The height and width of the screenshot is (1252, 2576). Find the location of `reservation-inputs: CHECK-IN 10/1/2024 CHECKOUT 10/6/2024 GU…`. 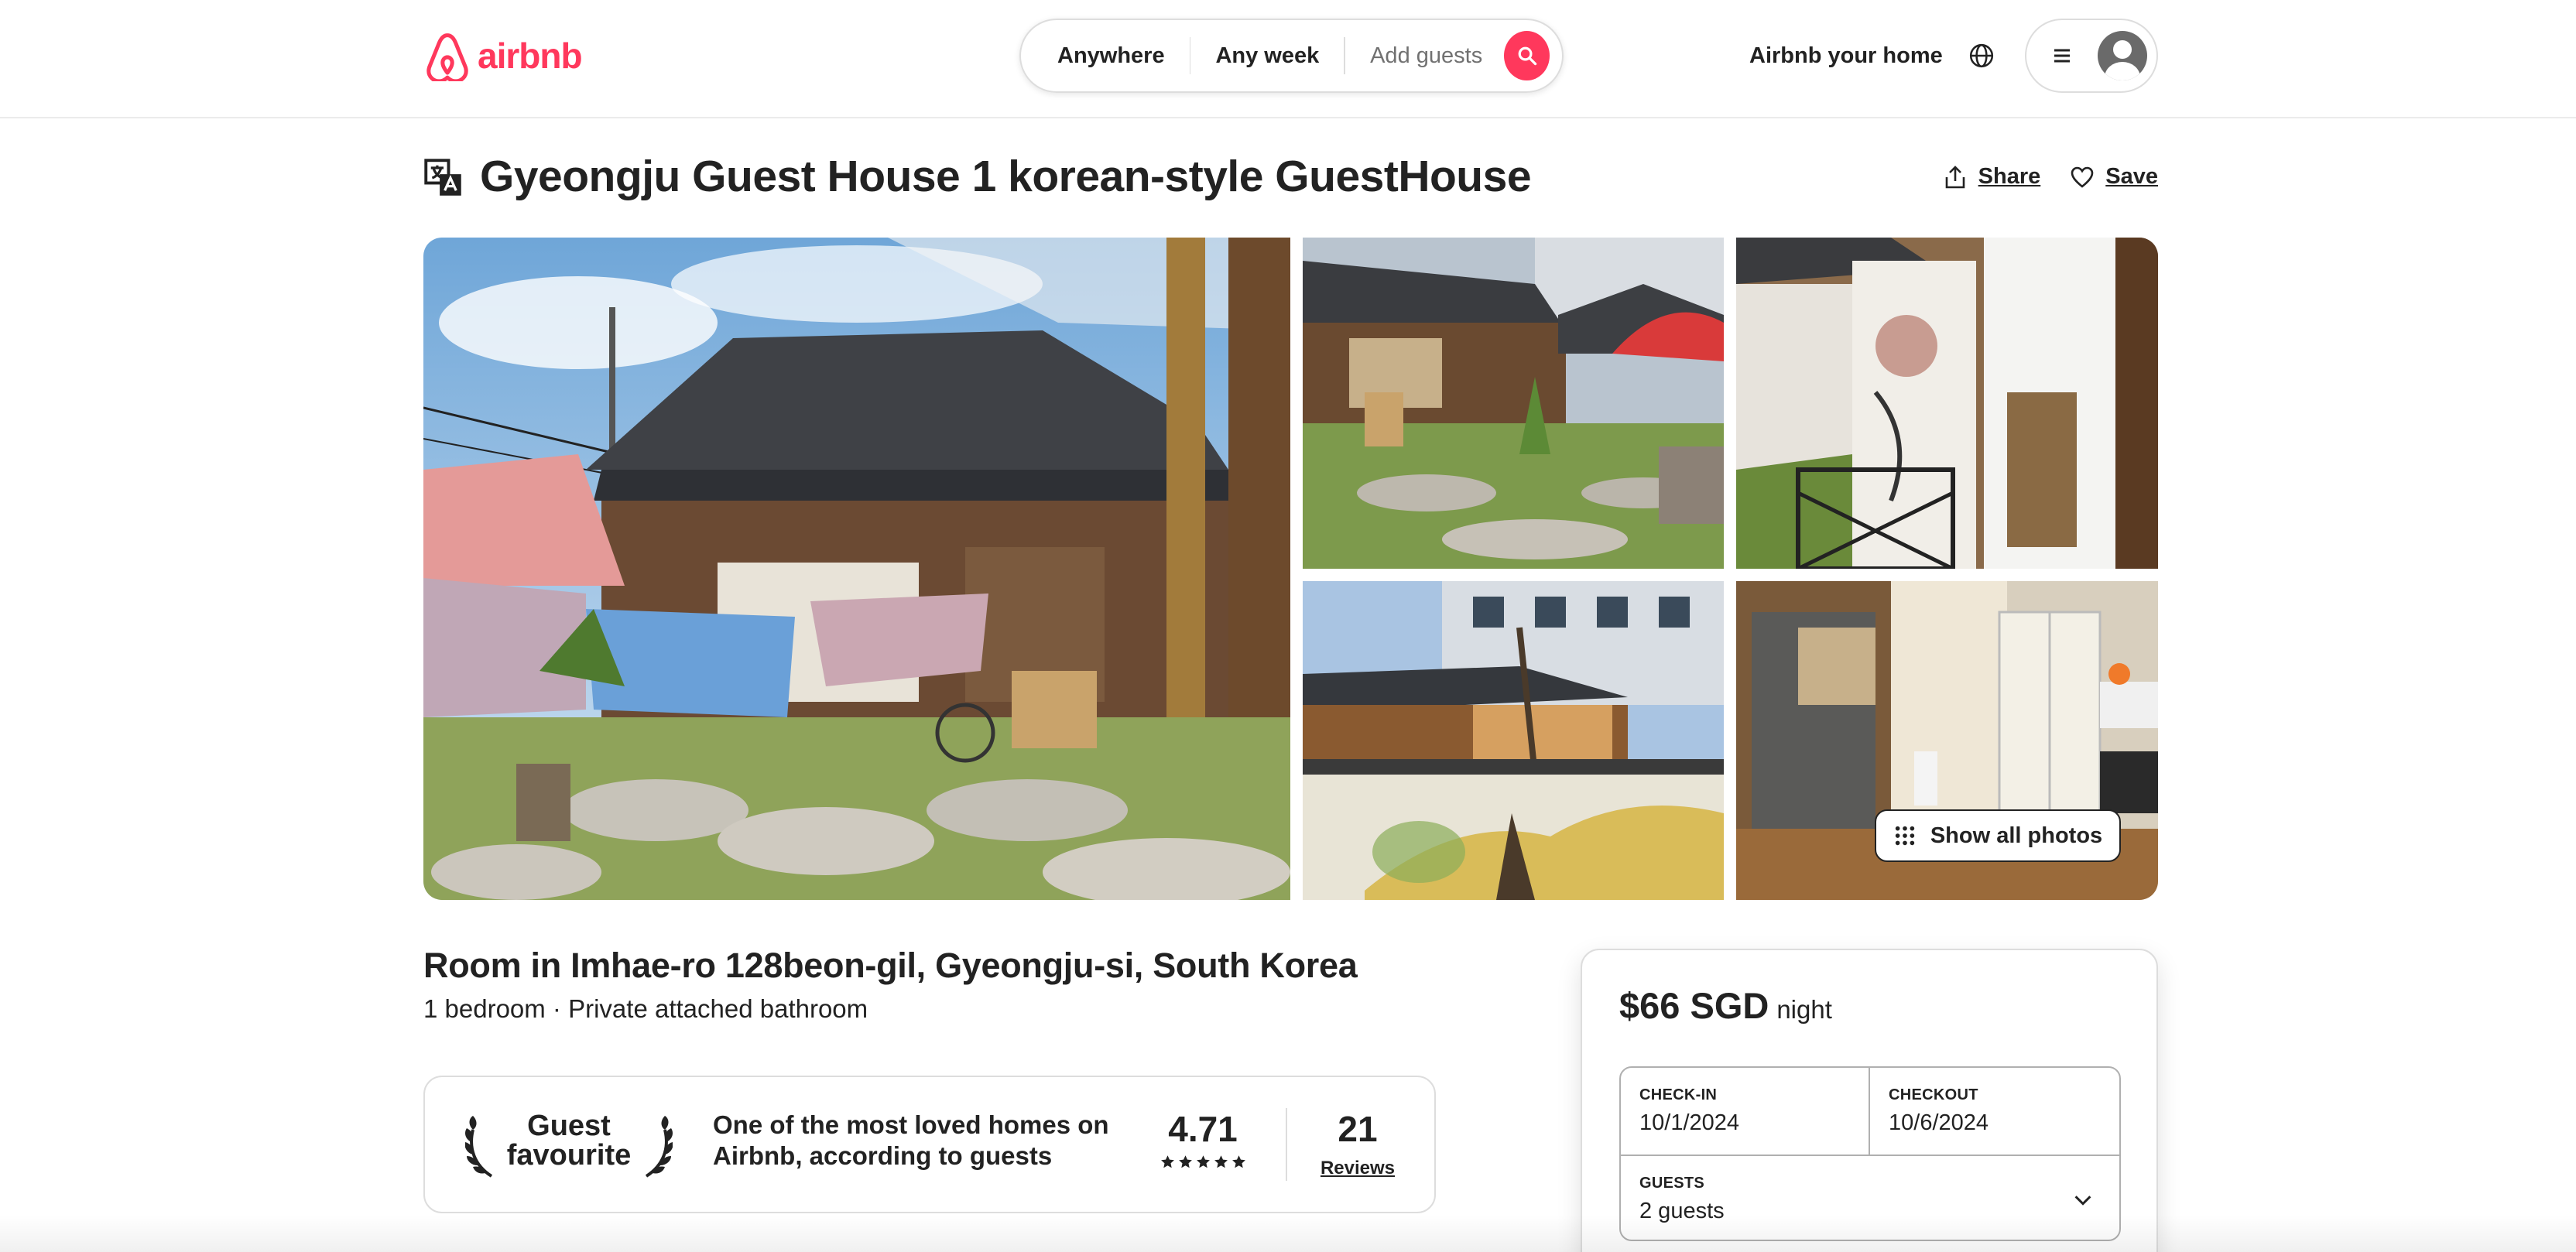

reservation-inputs: CHECK-IN 10/1/2024 CHECKOUT 10/6/2024 GU… is located at coordinates (1870, 1153).